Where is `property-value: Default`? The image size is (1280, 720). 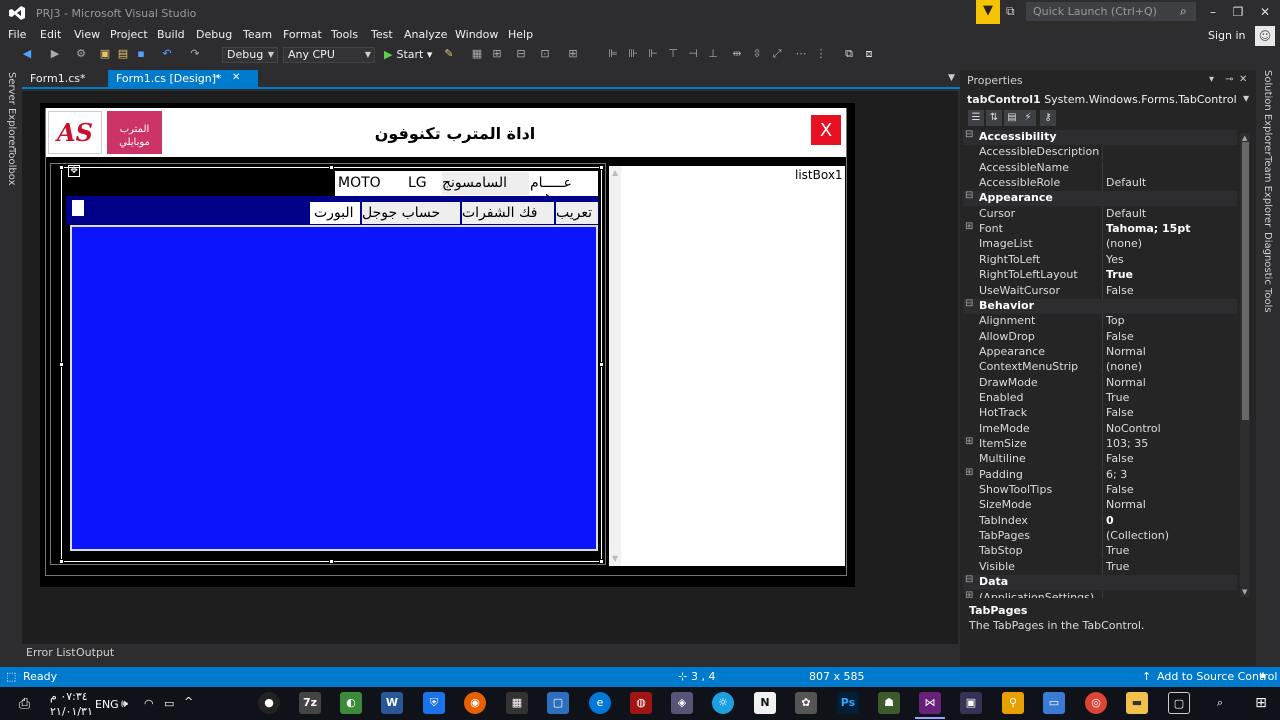
property-value: Default is located at coordinates (1126, 213).